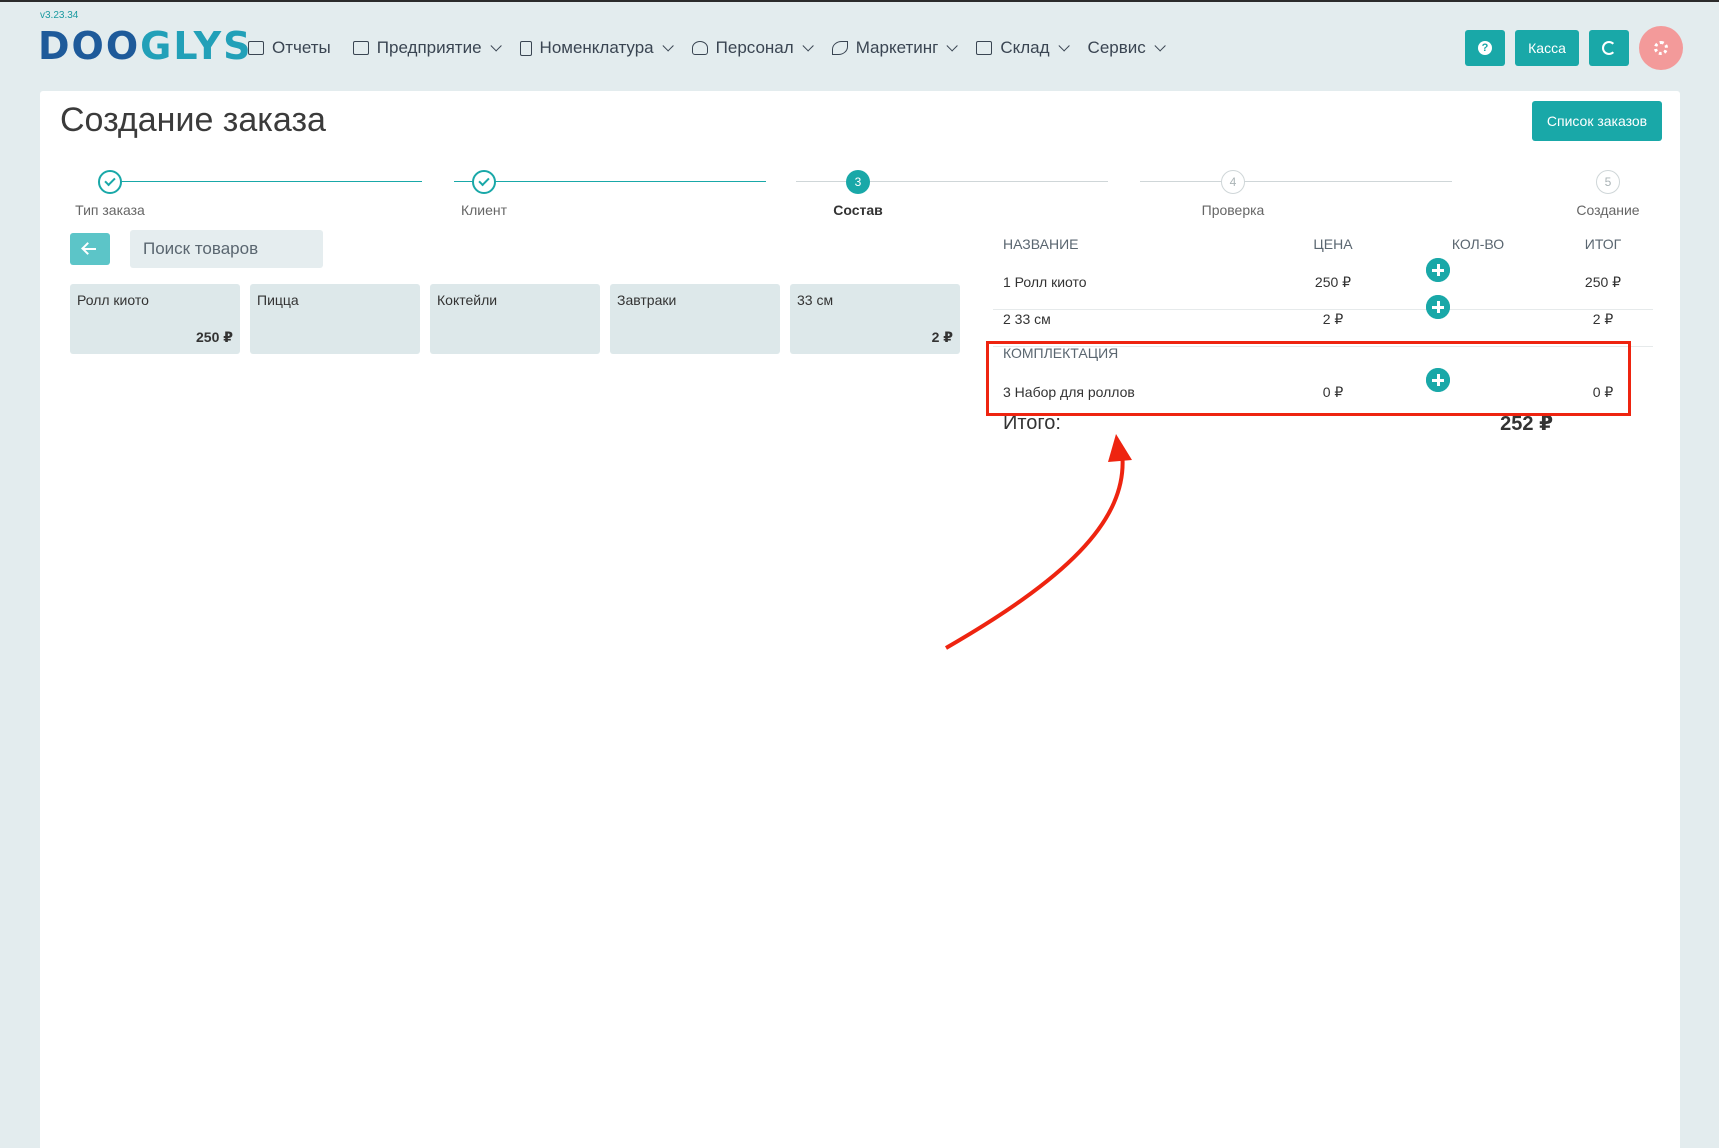 The height and width of the screenshot is (1148, 1719). I want to click on refresh-button, so click(1609, 48).